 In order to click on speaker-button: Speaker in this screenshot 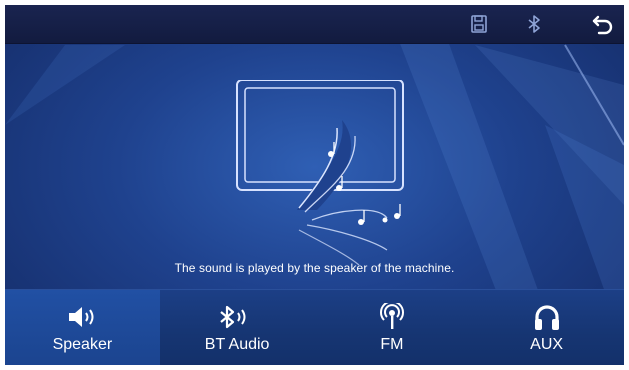, I will do `click(82, 327)`.